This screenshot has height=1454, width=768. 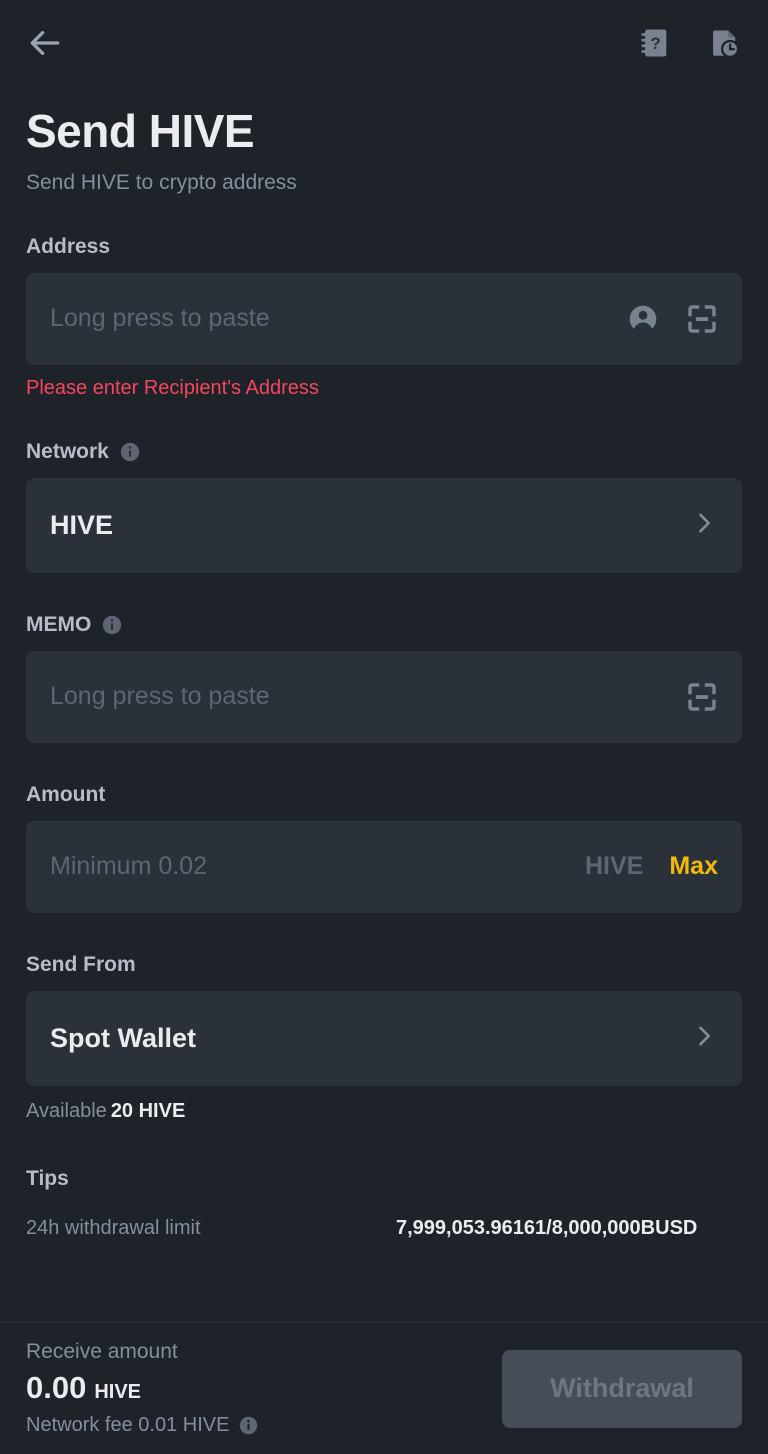 I want to click on network-select: HIVE, so click(x=384, y=525).